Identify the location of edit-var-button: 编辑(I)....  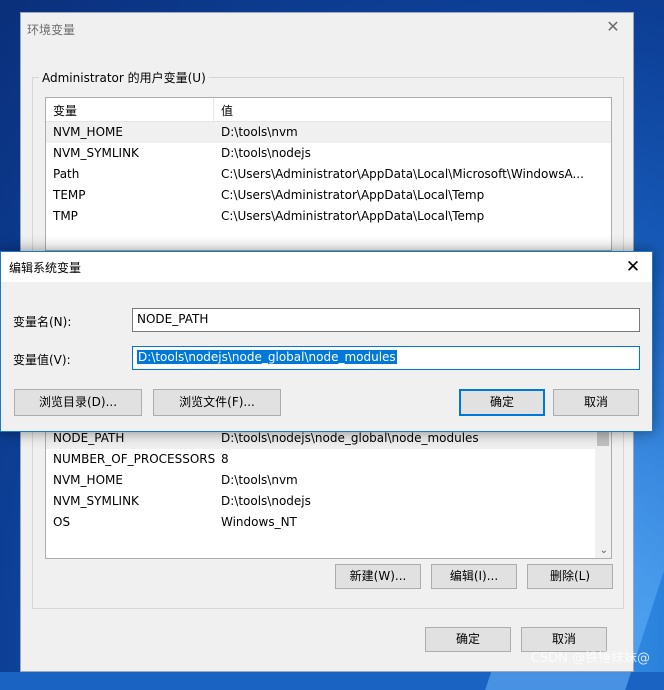
(474, 576).